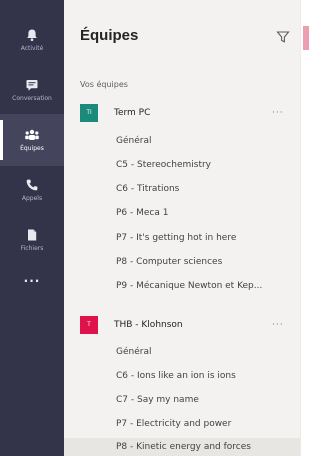  What do you see at coordinates (205, 189) in the screenshot?
I see `channel-item: C6 - Titrations` at bounding box center [205, 189].